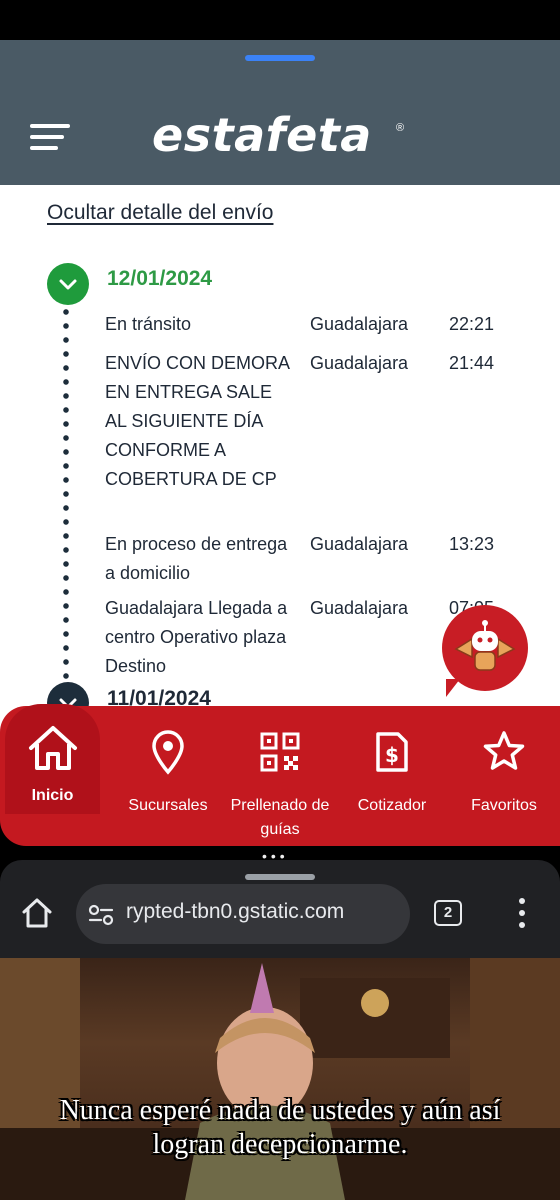 This screenshot has height=1200, width=560. Describe the element at coordinates (504, 750) in the screenshot. I see `star-icon` at that location.